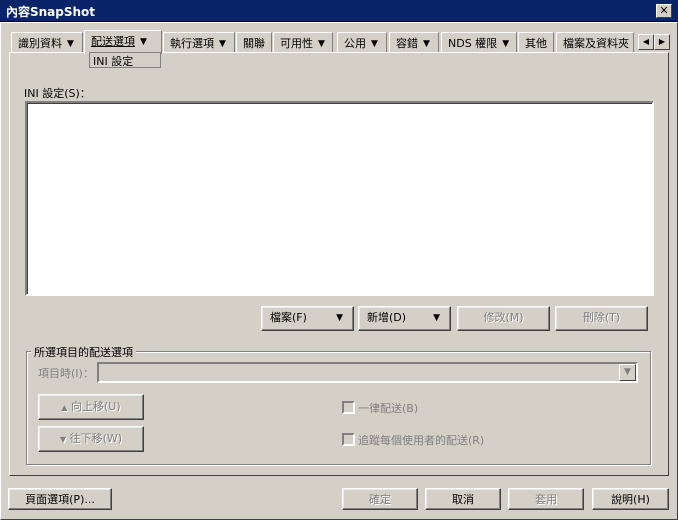 The height and width of the screenshot is (520, 678). I want to click on button-label: 說明(H), so click(630, 499).